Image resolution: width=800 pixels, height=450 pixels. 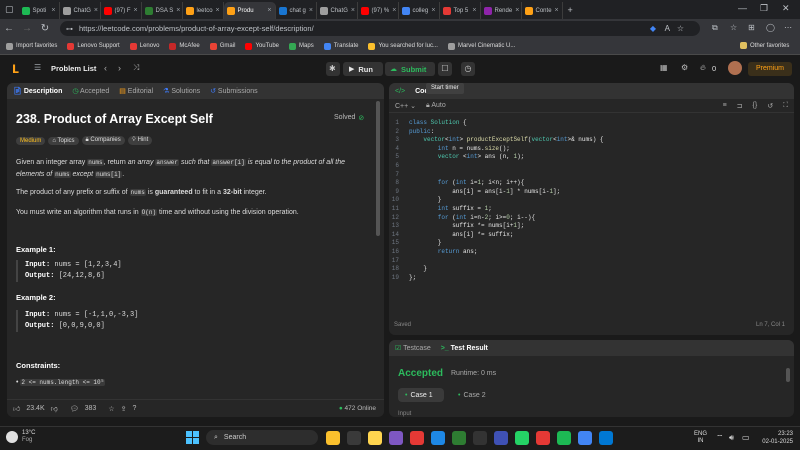 What do you see at coordinates (37, 67) in the screenshot?
I see `list-icon: ☰` at bounding box center [37, 67].